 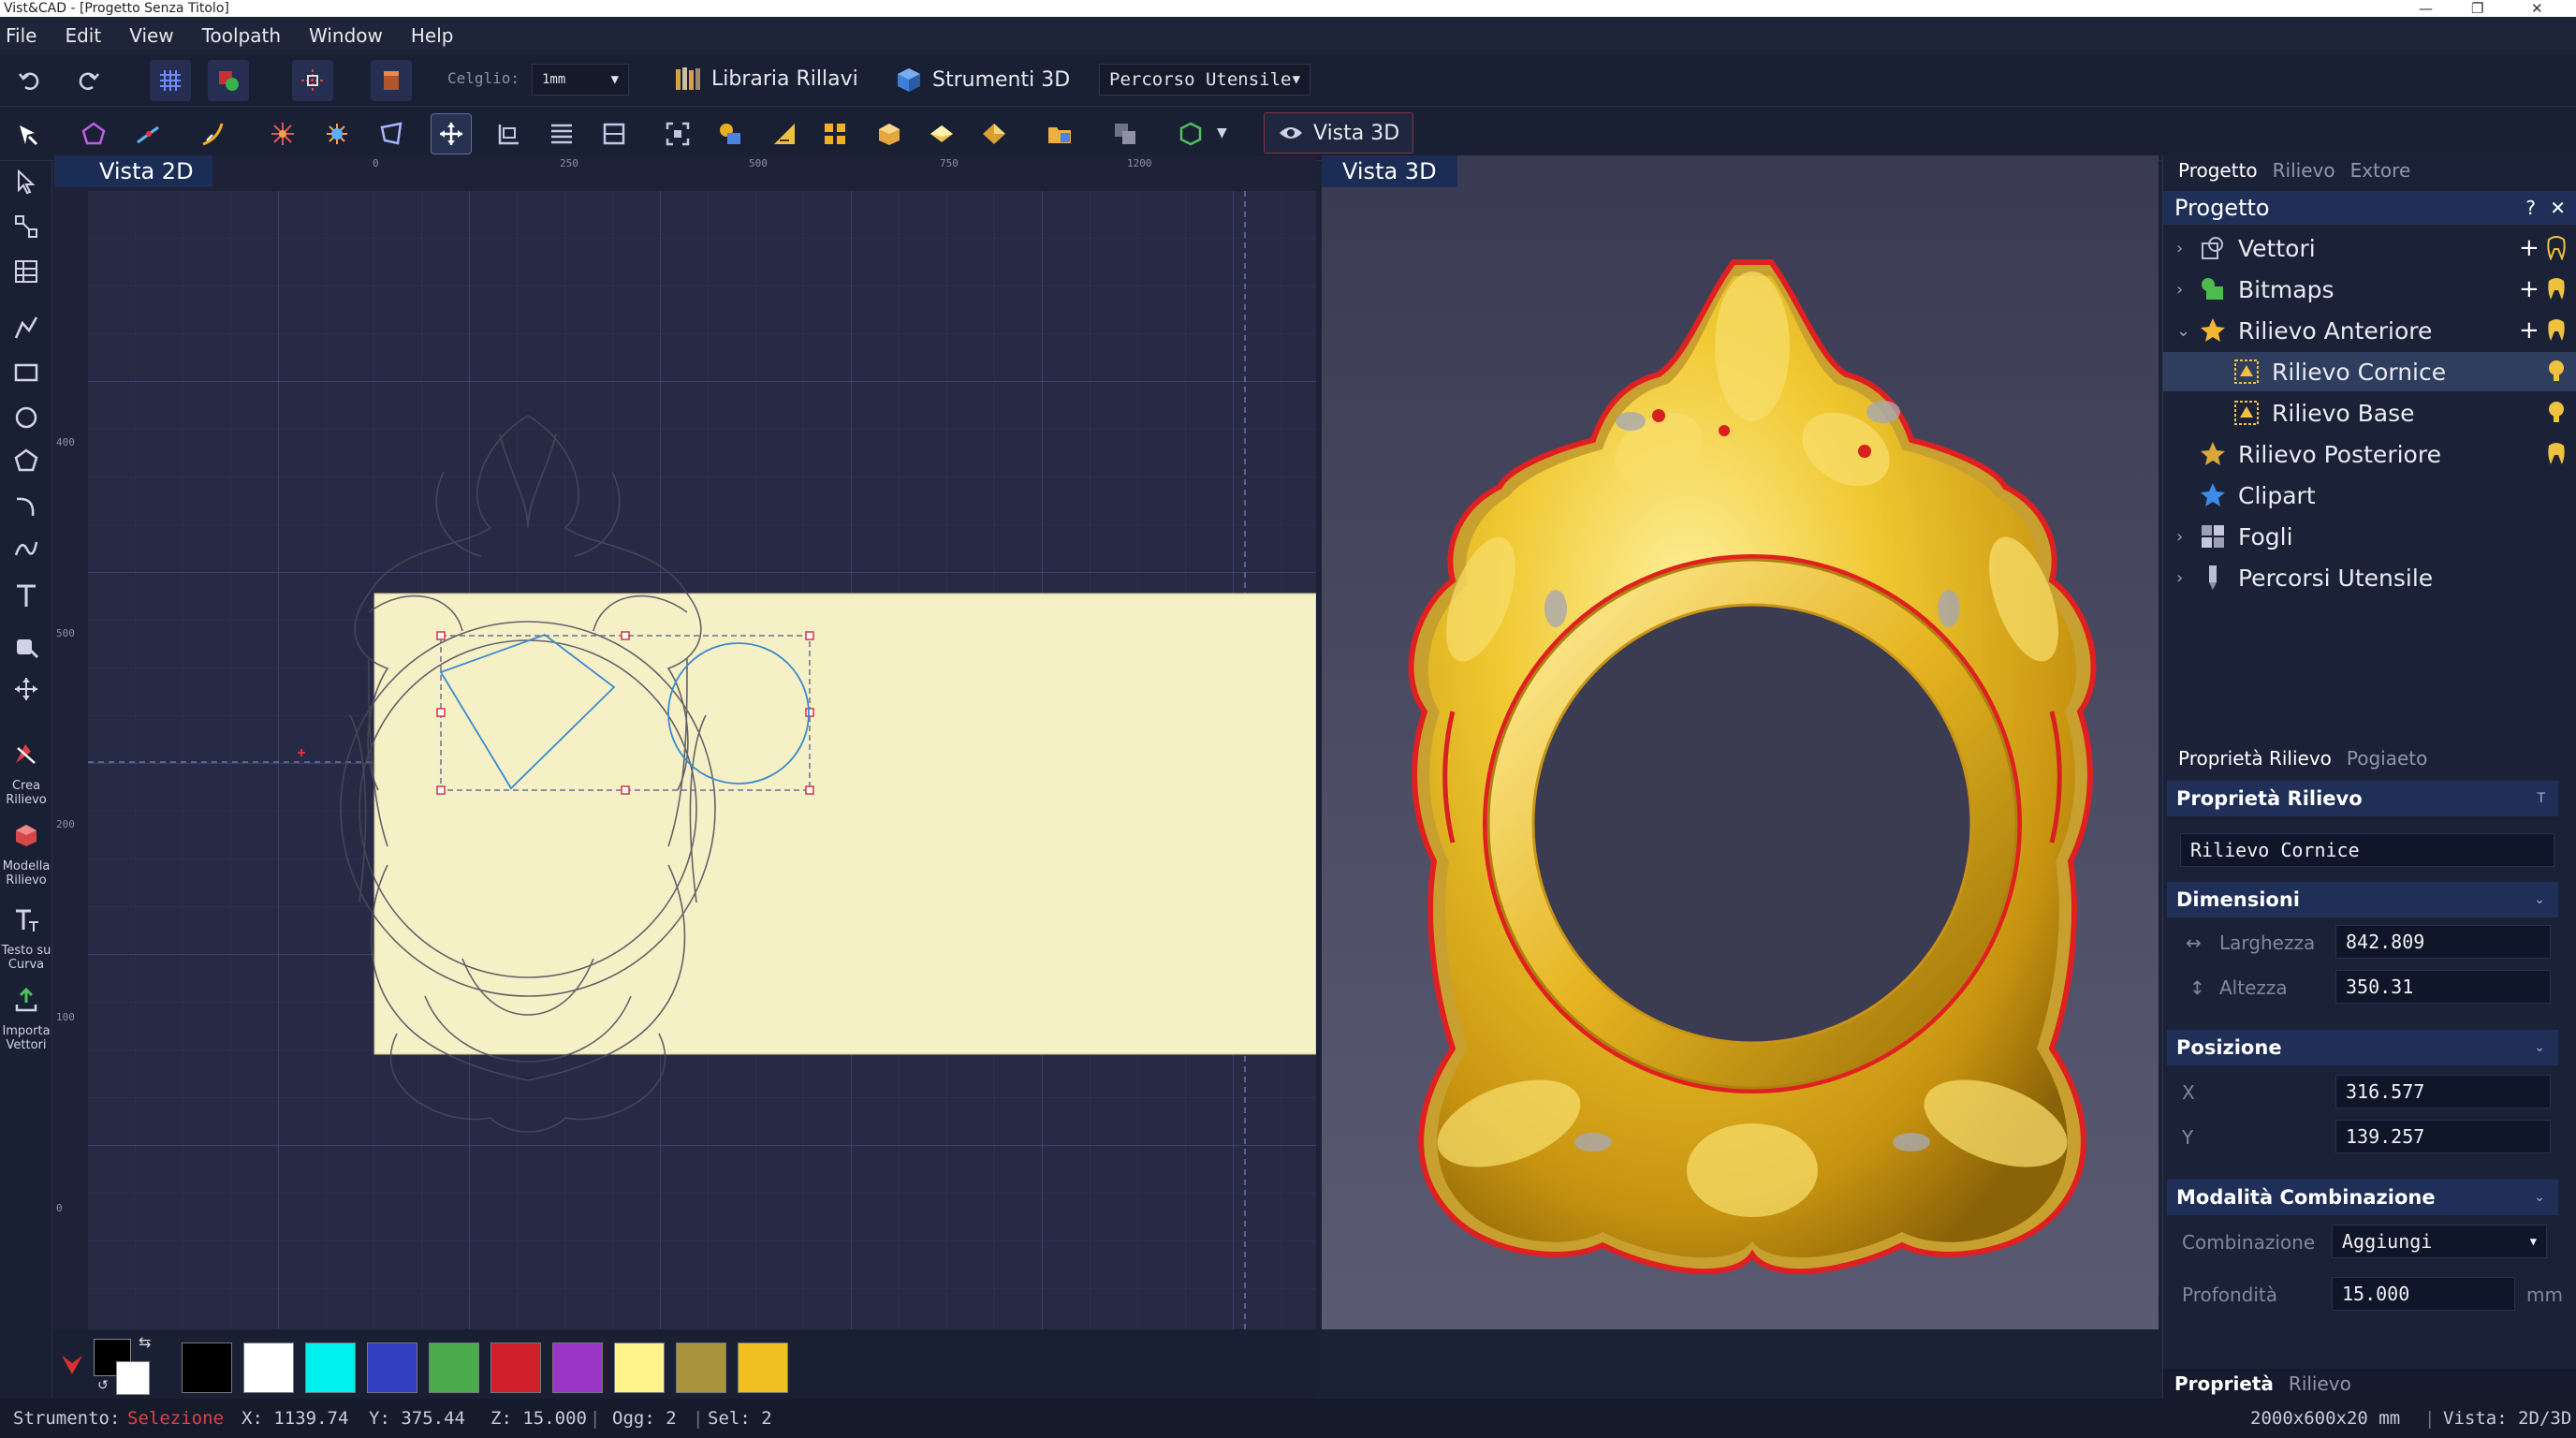 I want to click on diamond-relief-icon, so click(x=994, y=133).